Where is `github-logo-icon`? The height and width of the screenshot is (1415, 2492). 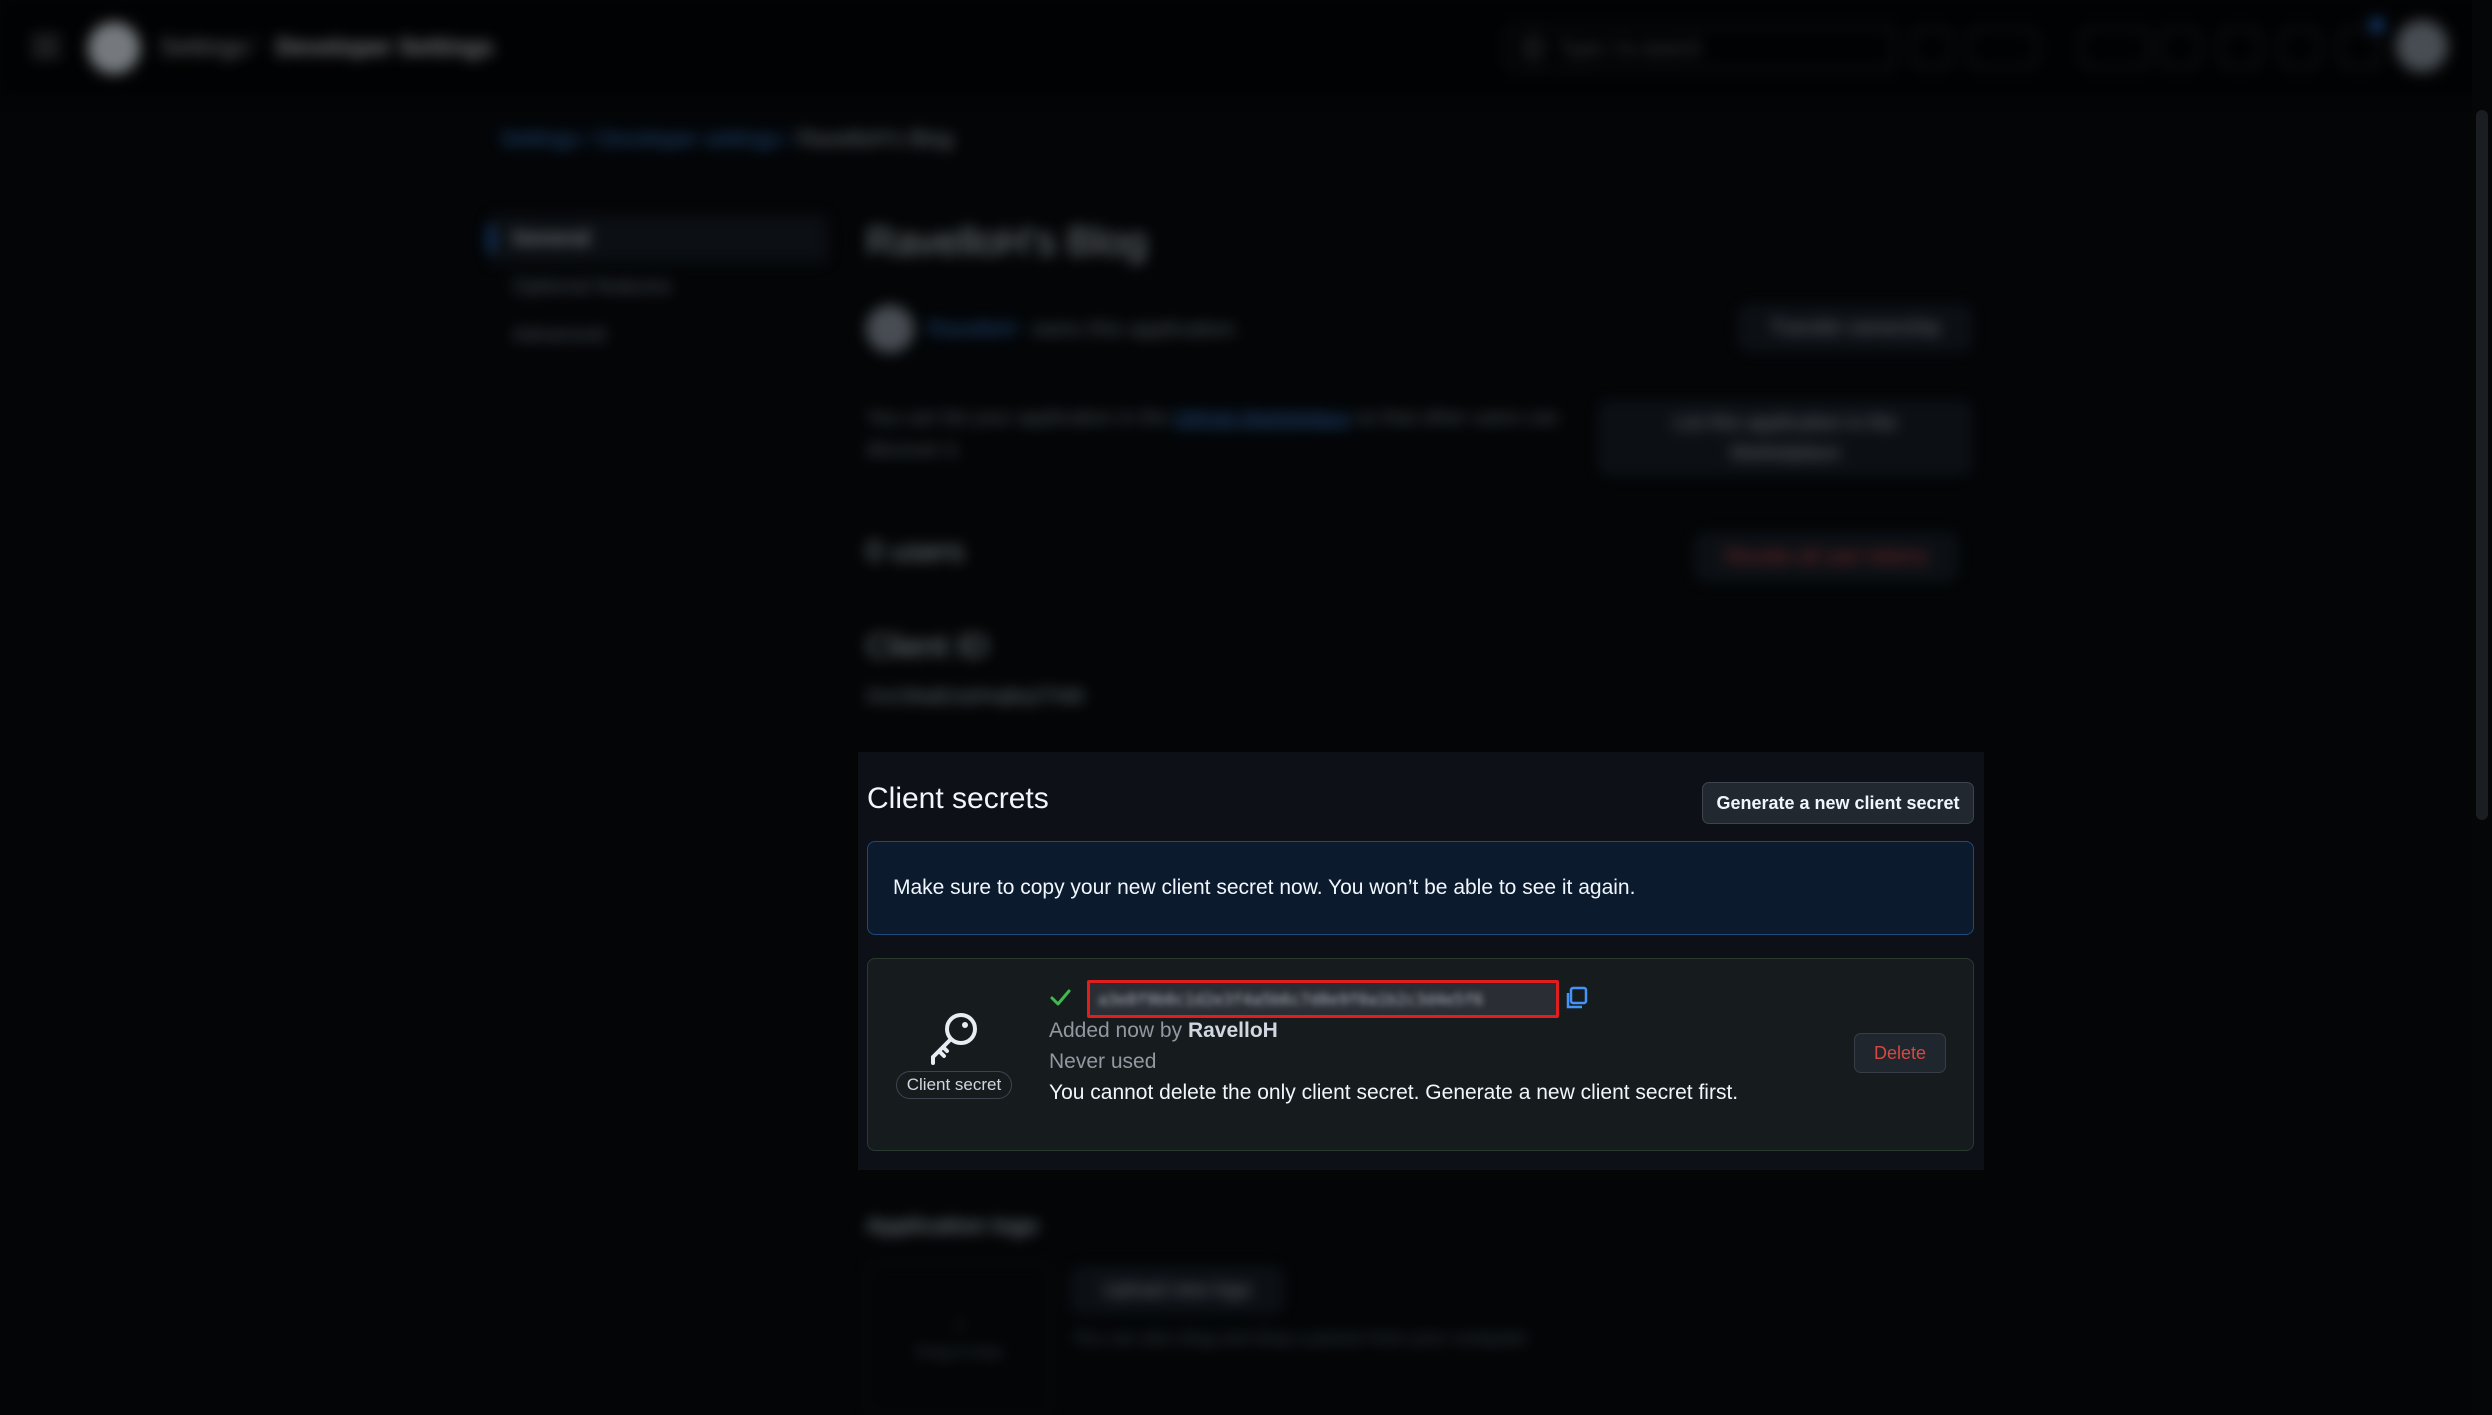 github-logo-icon is located at coordinates (114, 48).